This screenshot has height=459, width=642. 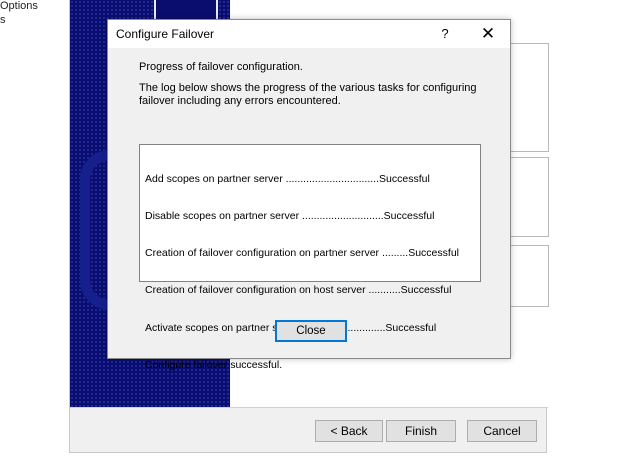 I want to click on finish-button: Finish, so click(x=421, y=431).